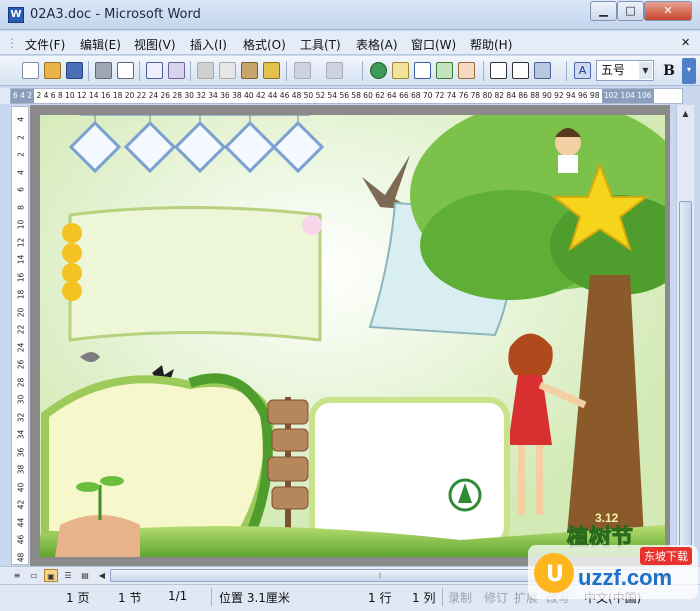 This screenshot has height=611, width=700. I want to click on menu-window: 窗口(W), so click(433, 44).